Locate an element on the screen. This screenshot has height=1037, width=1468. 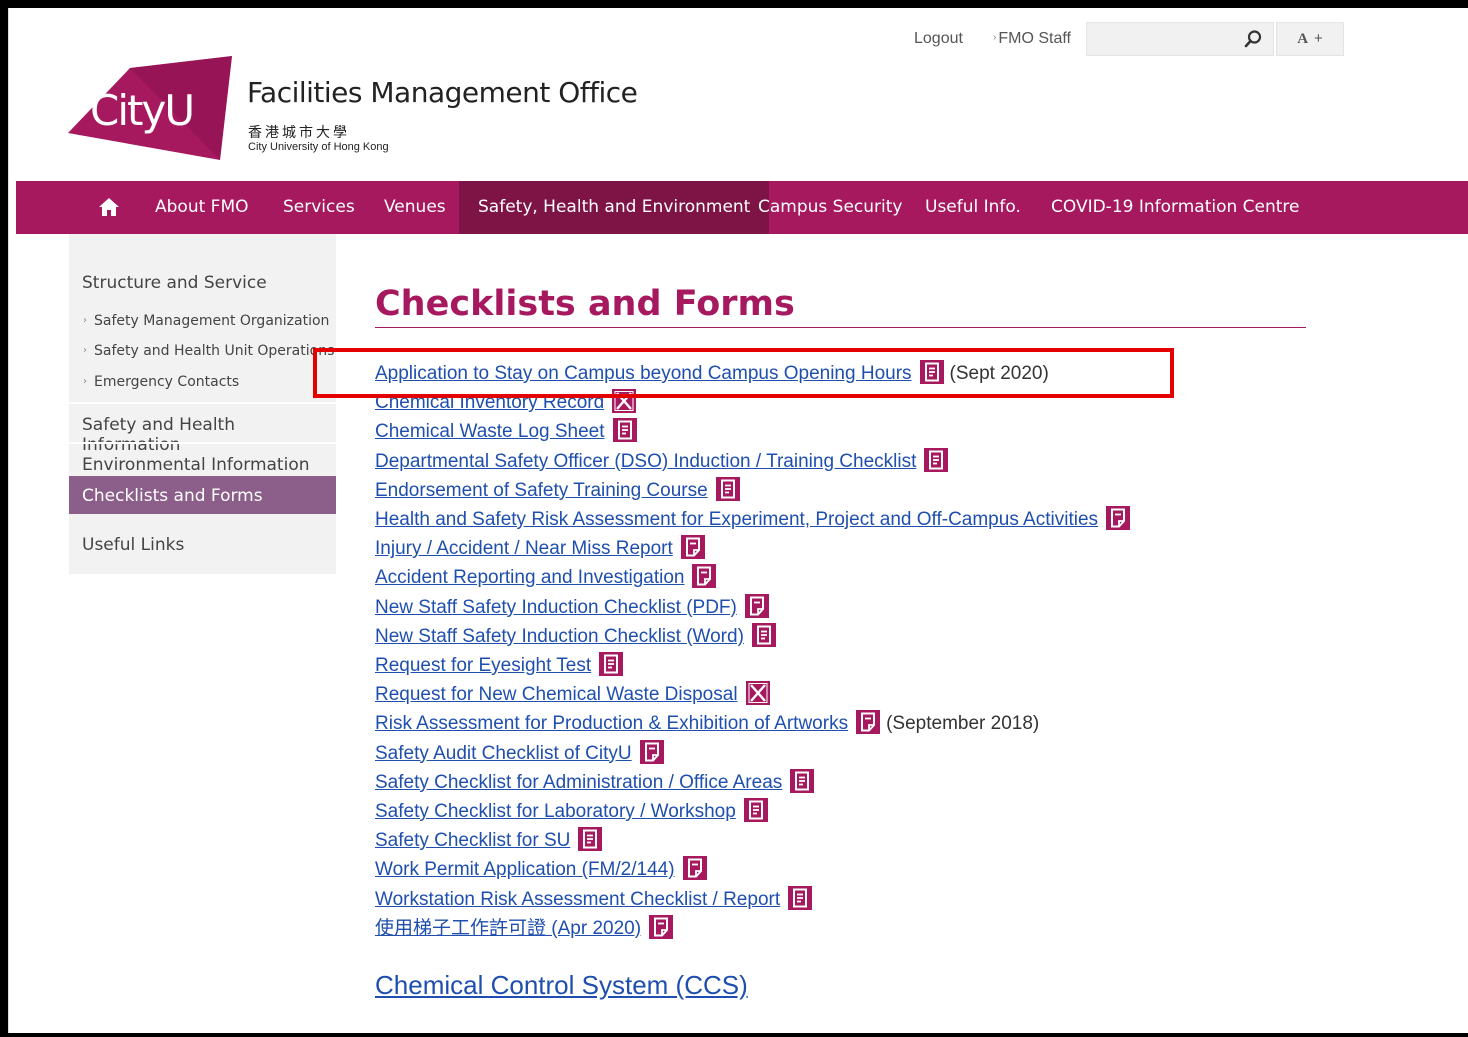
sidebar-sub-item-label: Safety and Health Unit Operations is located at coordinates (214, 351).